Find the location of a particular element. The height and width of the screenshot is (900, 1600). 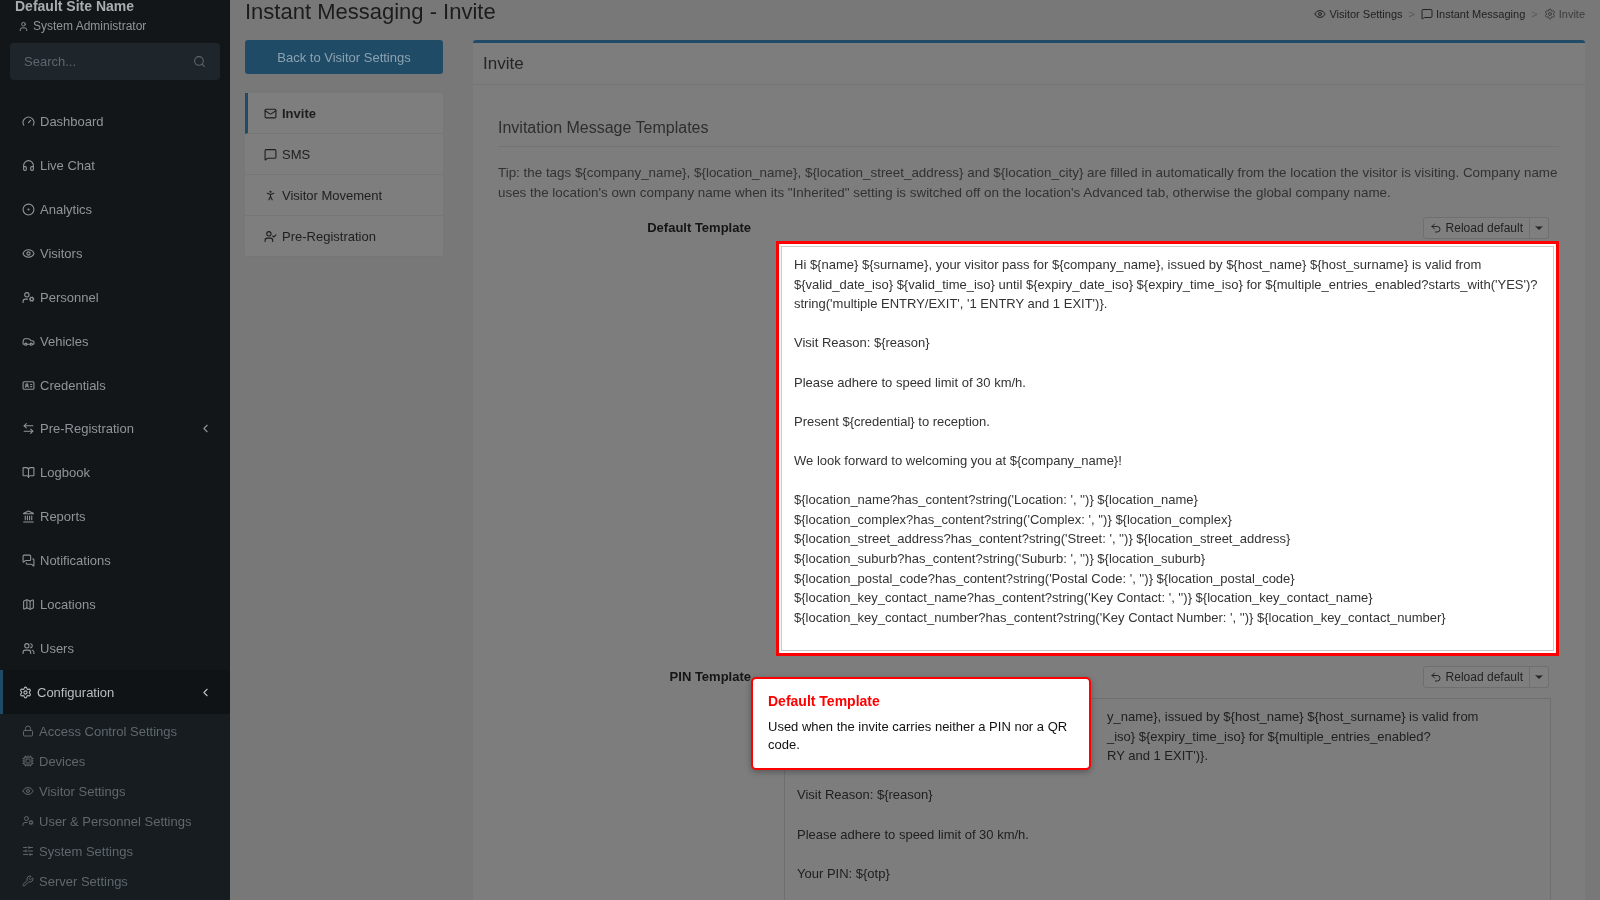

book-icon is located at coordinates (28, 473).